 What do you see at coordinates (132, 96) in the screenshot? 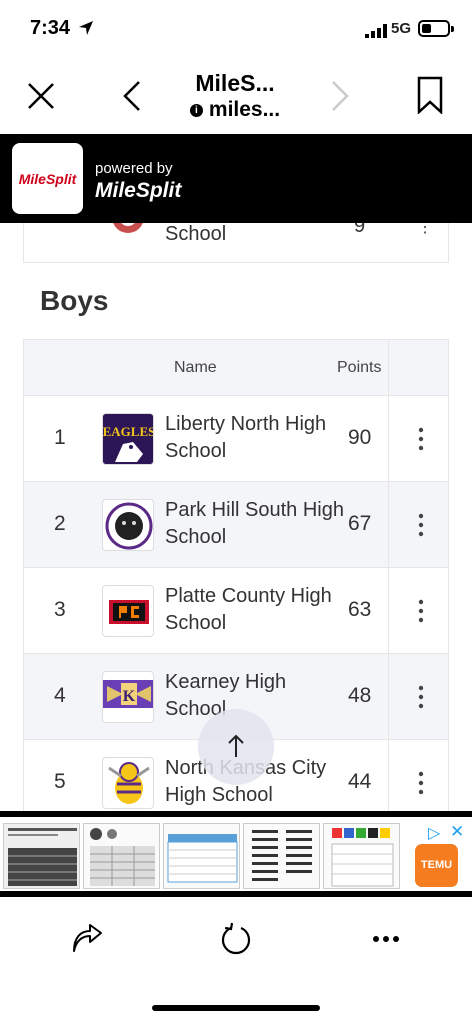
I see `back-icon` at bounding box center [132, 96].